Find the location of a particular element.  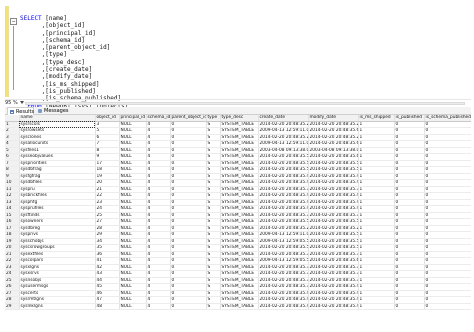

code-line: ,[is_ms_shipped] is located at coordinates (74, 84).